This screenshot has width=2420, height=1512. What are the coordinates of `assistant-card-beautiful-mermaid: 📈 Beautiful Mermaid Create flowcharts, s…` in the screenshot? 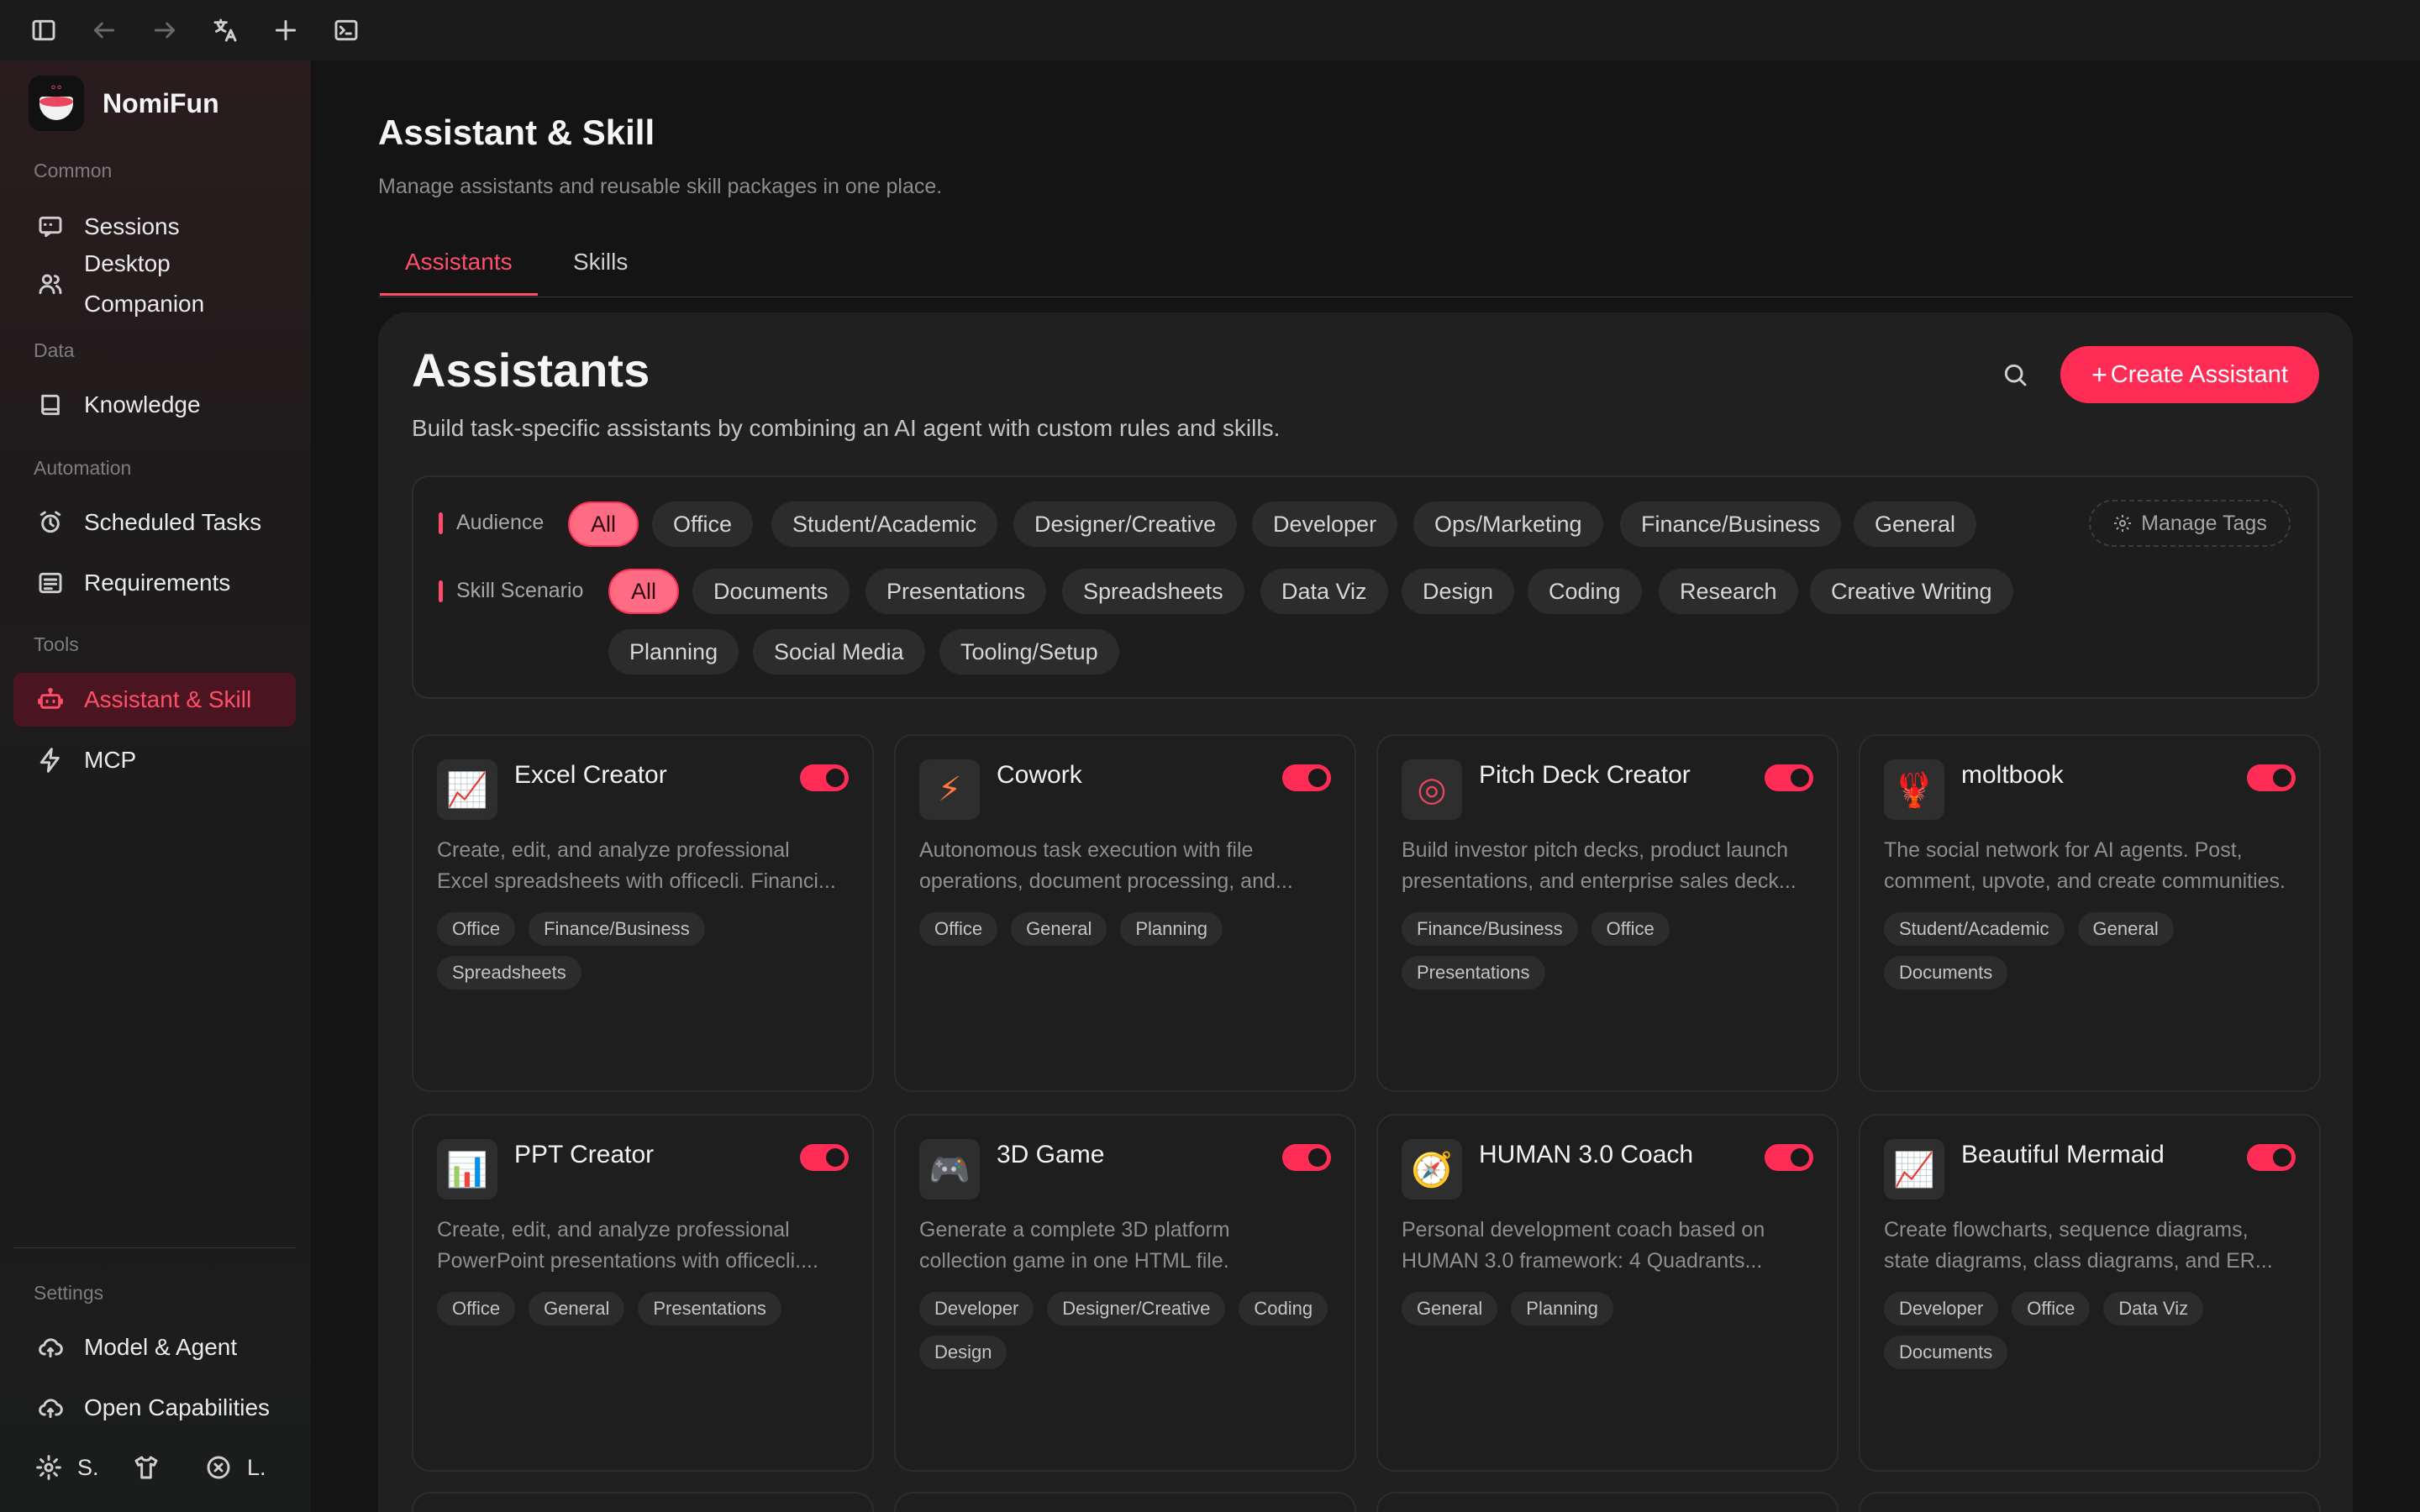 It's located at (2090, 1293).